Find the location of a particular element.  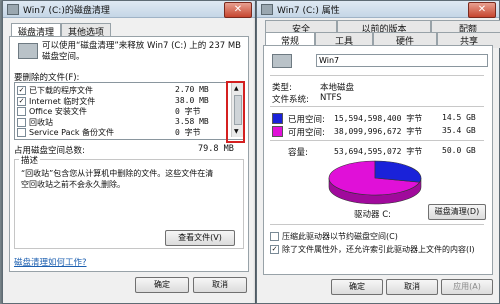

free-label: 可用空间: is located at coordinates (306, 133).